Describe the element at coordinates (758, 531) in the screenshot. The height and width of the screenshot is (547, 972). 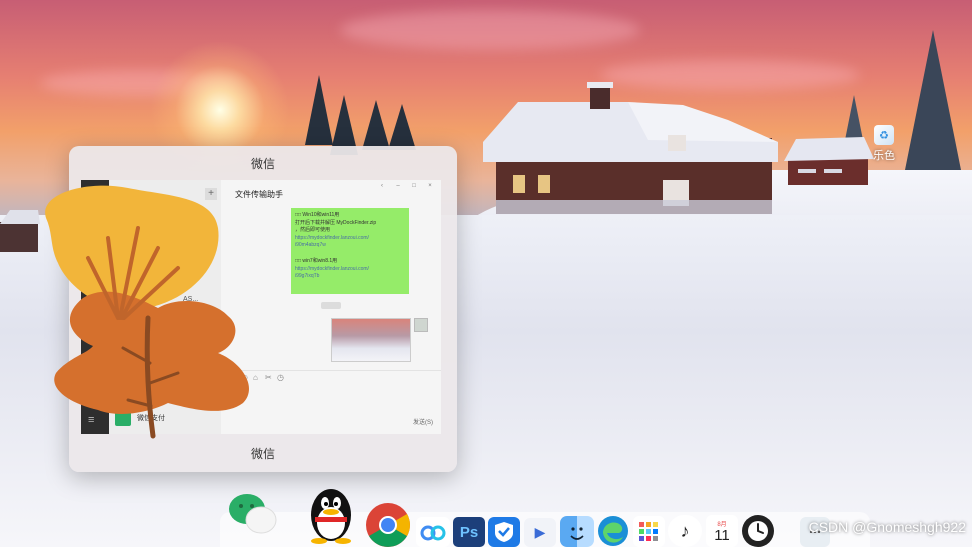
I see `clock-icon` at that location.